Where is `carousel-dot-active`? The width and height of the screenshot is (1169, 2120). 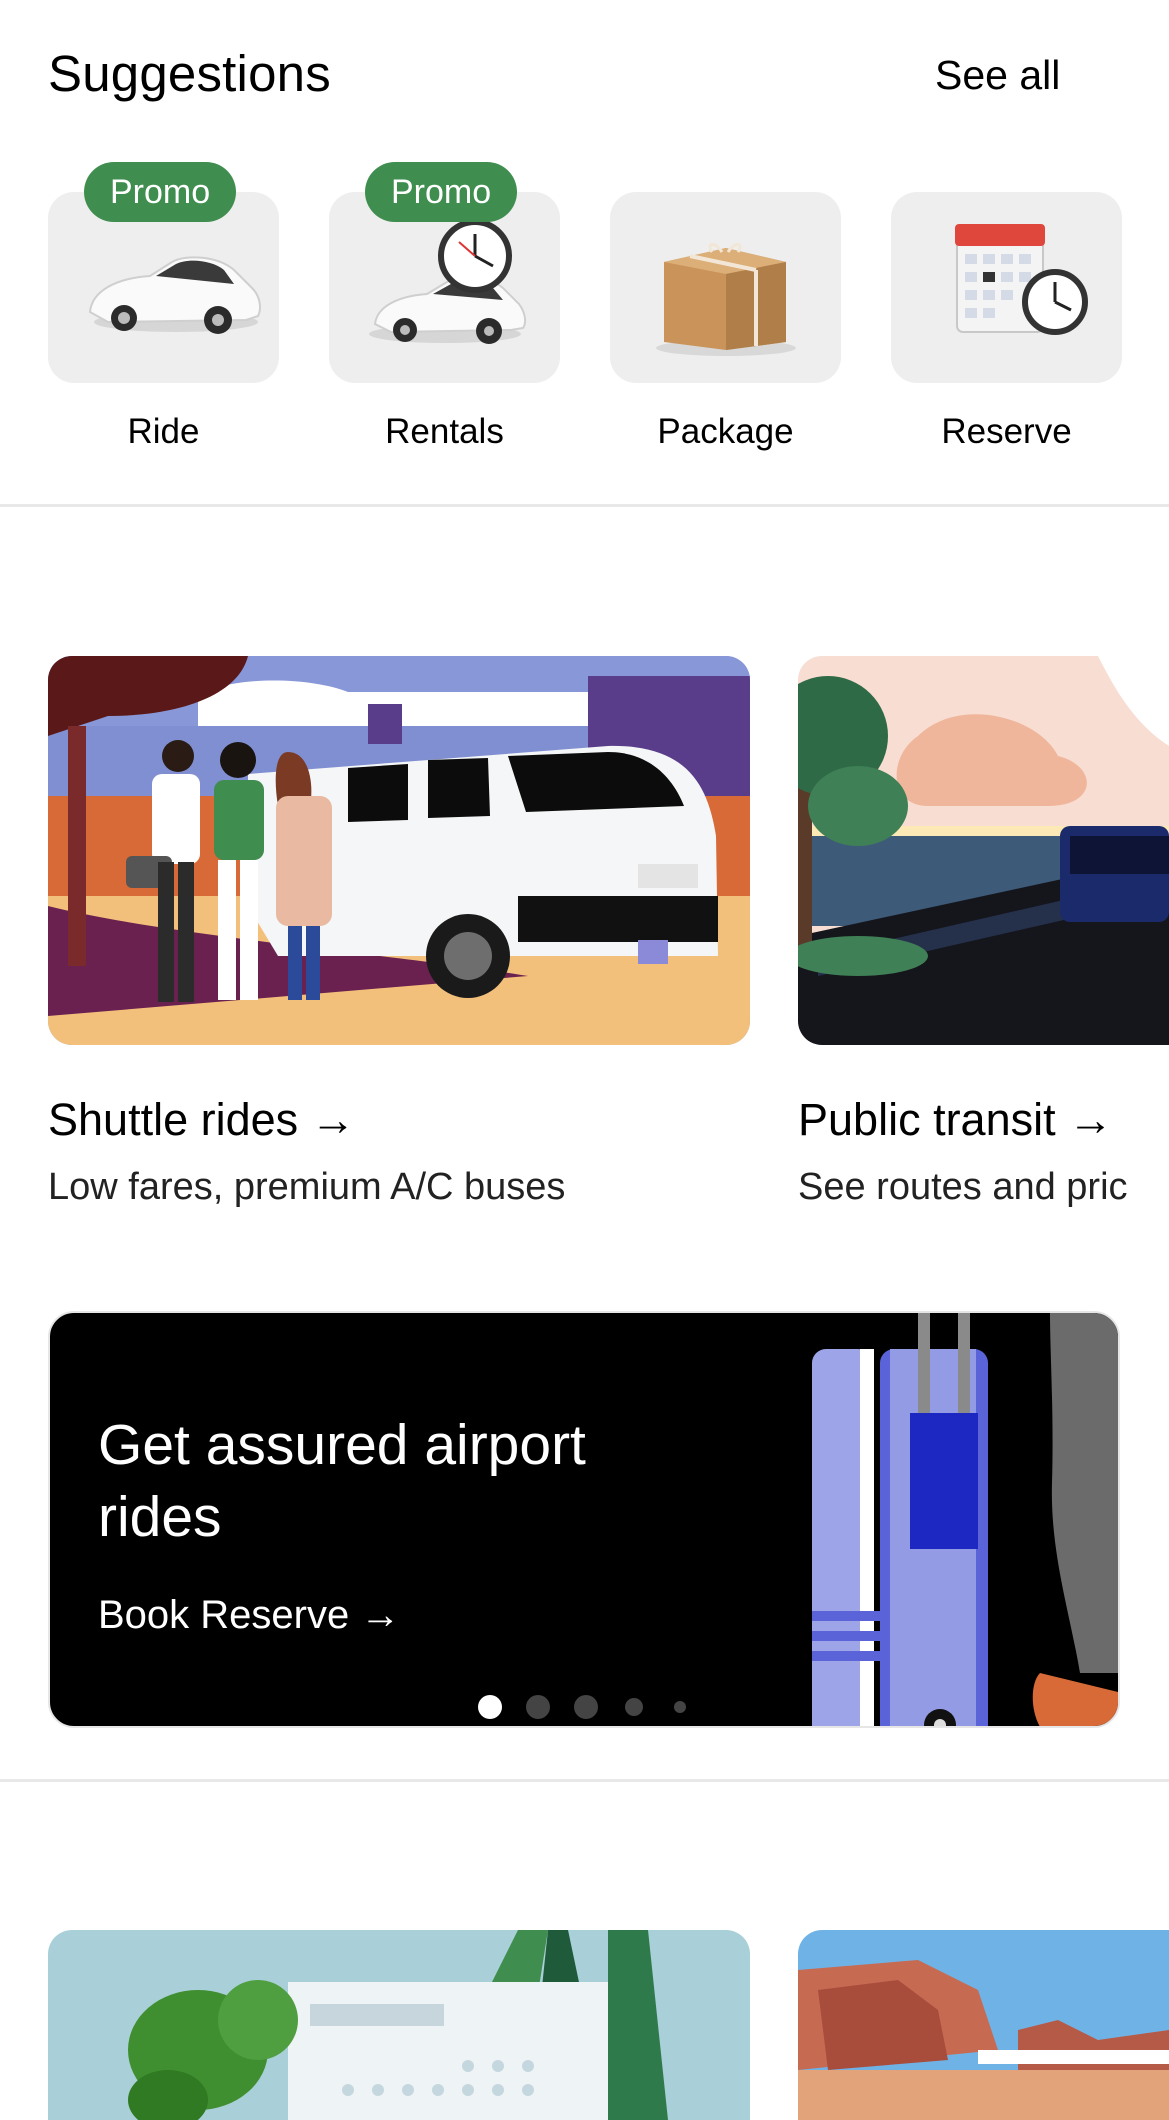
carousel-dot-active is located at coordinates (490, 1707).